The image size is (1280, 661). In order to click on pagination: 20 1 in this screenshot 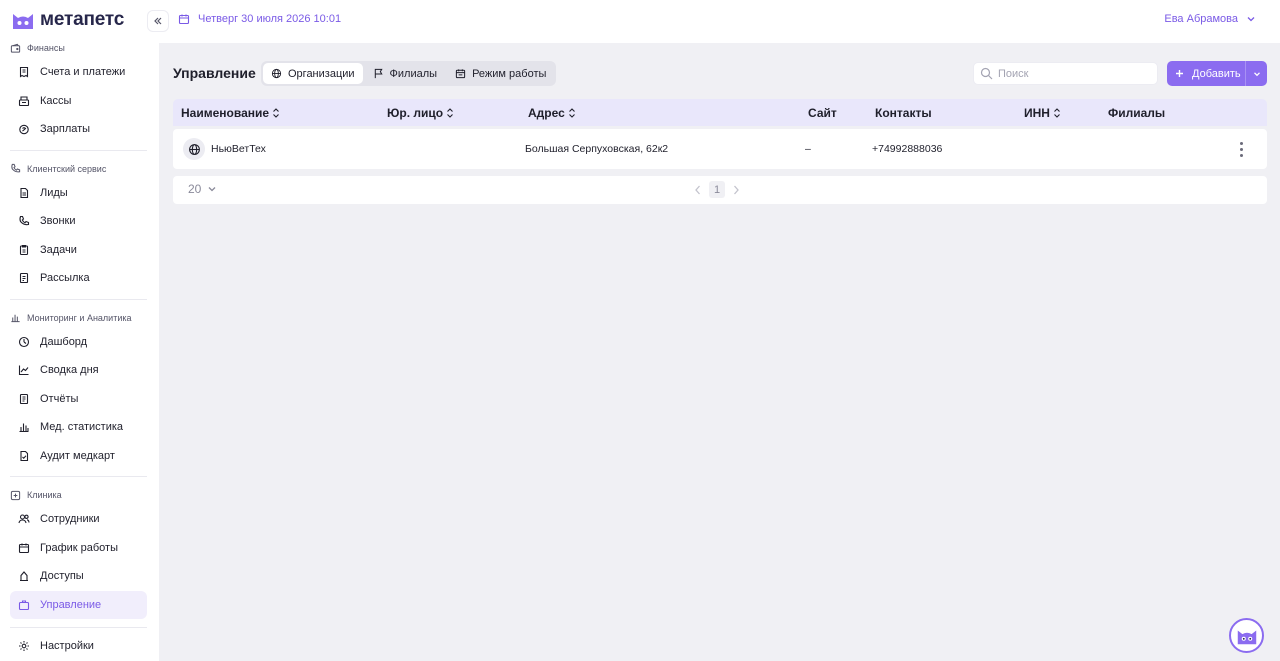, I will do `click(720, 190)`.